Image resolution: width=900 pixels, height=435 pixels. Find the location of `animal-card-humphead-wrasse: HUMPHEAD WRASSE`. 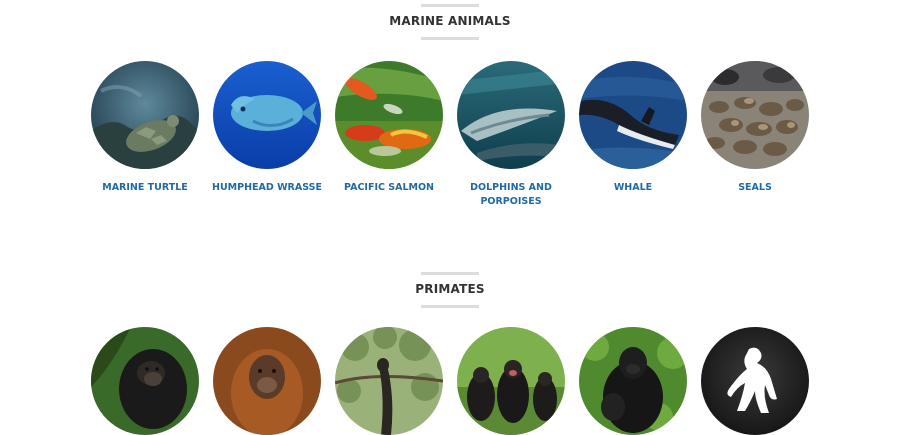

animal-card-humphead-wrasse: HUMPHEAD WRASSE is located at coordinates (267, 128).